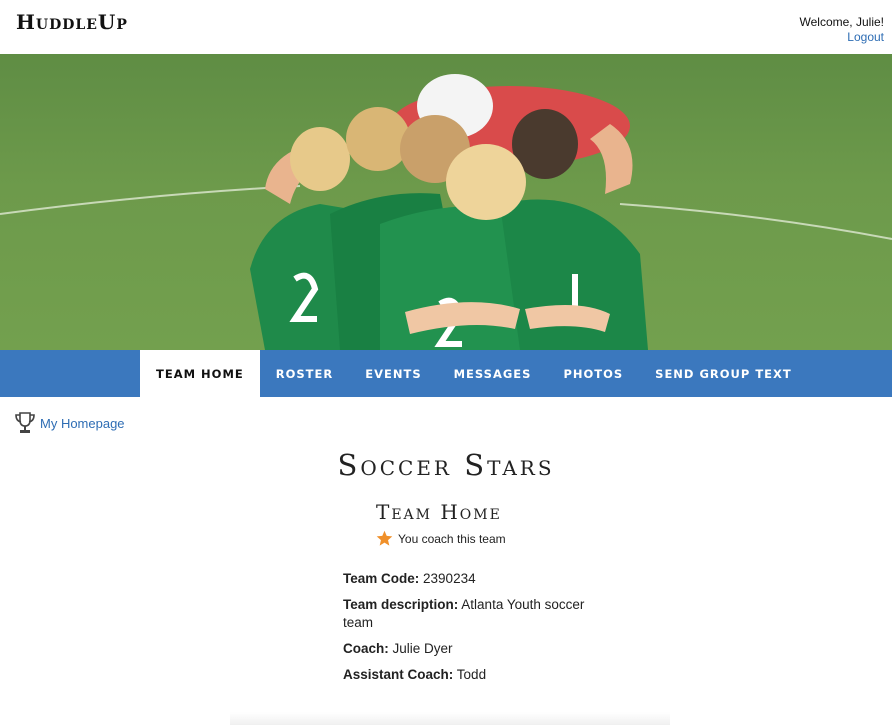 The height and width of the screenshot is (725, 892). Describe the element at coordinates (593, 373) in the screenshot. I see `tab-photos: Photos` at that location.